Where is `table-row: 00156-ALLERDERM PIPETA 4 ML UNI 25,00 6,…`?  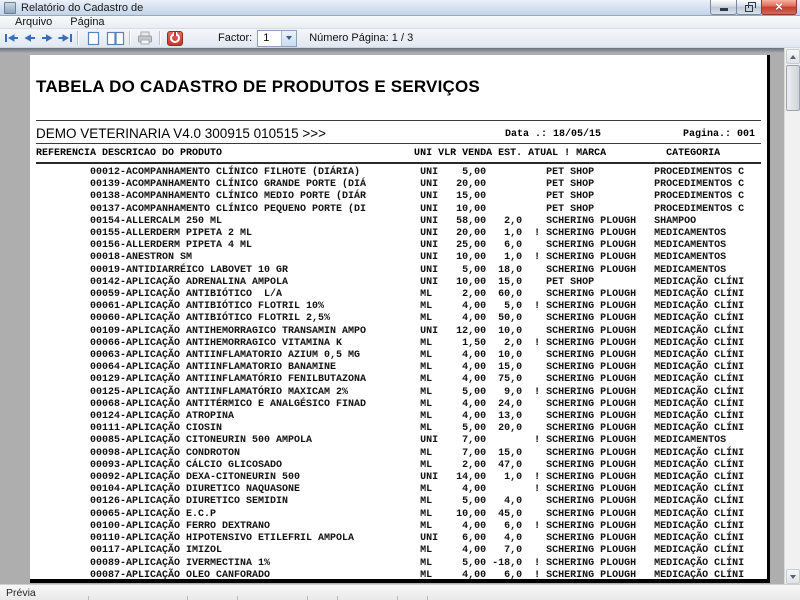 table-row: 00156-ALLERDERM PIPETA 4 ML UNI 25,00 6,… is located at coordinates (381, 246).